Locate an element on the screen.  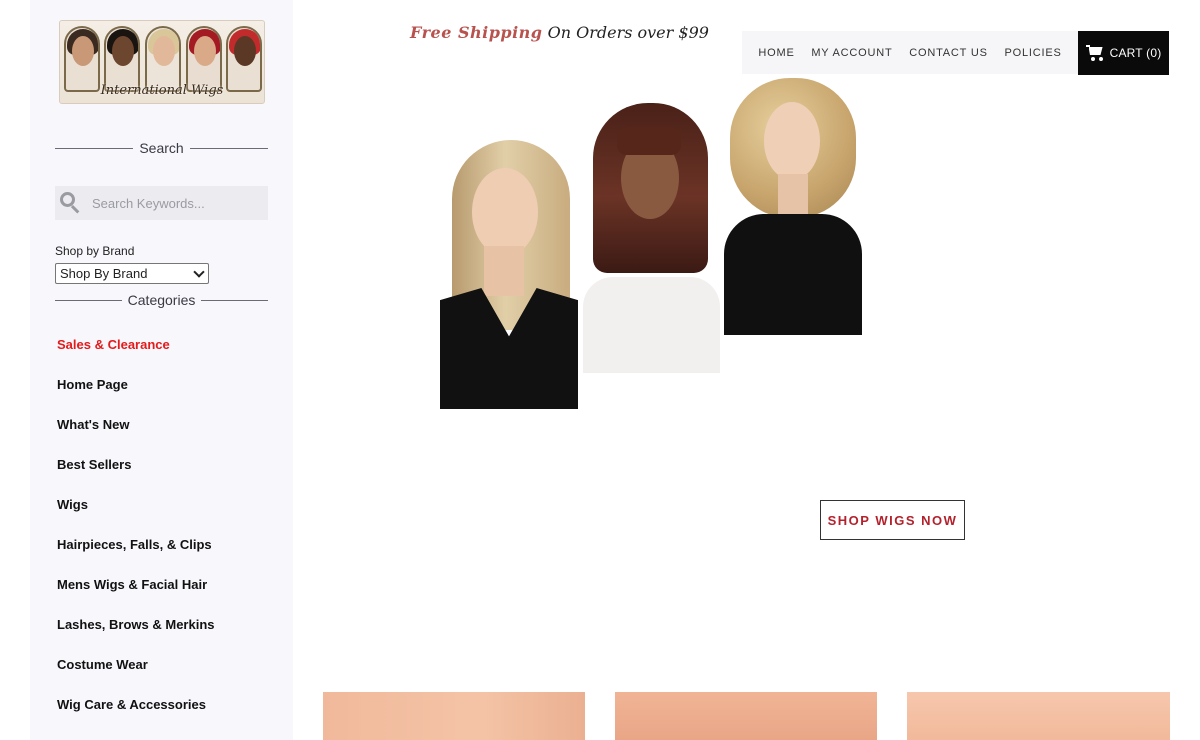
category-whats-new: What's New is located at coordinates (136, 435).